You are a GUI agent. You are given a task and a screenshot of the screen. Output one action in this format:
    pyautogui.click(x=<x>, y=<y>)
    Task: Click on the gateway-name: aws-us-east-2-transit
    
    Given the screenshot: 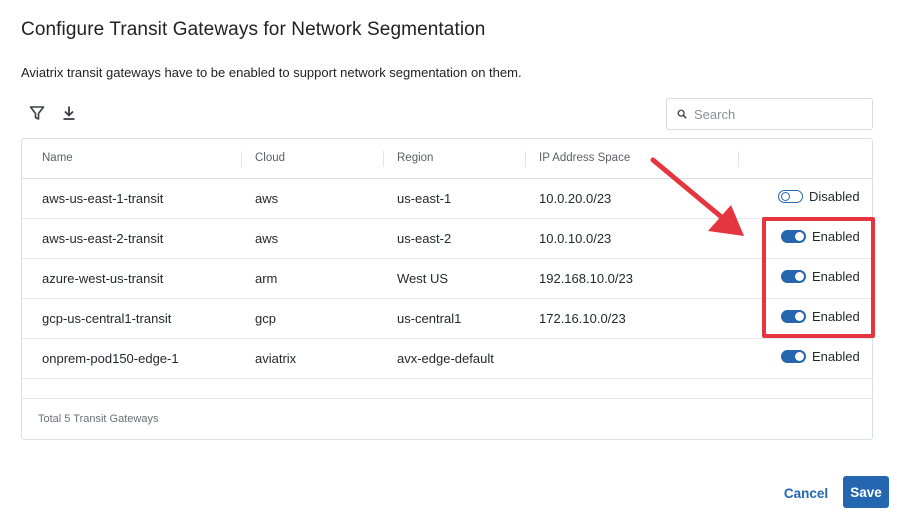 What is the action you would take?
    pyautogui.click(x=103, y=238)
    